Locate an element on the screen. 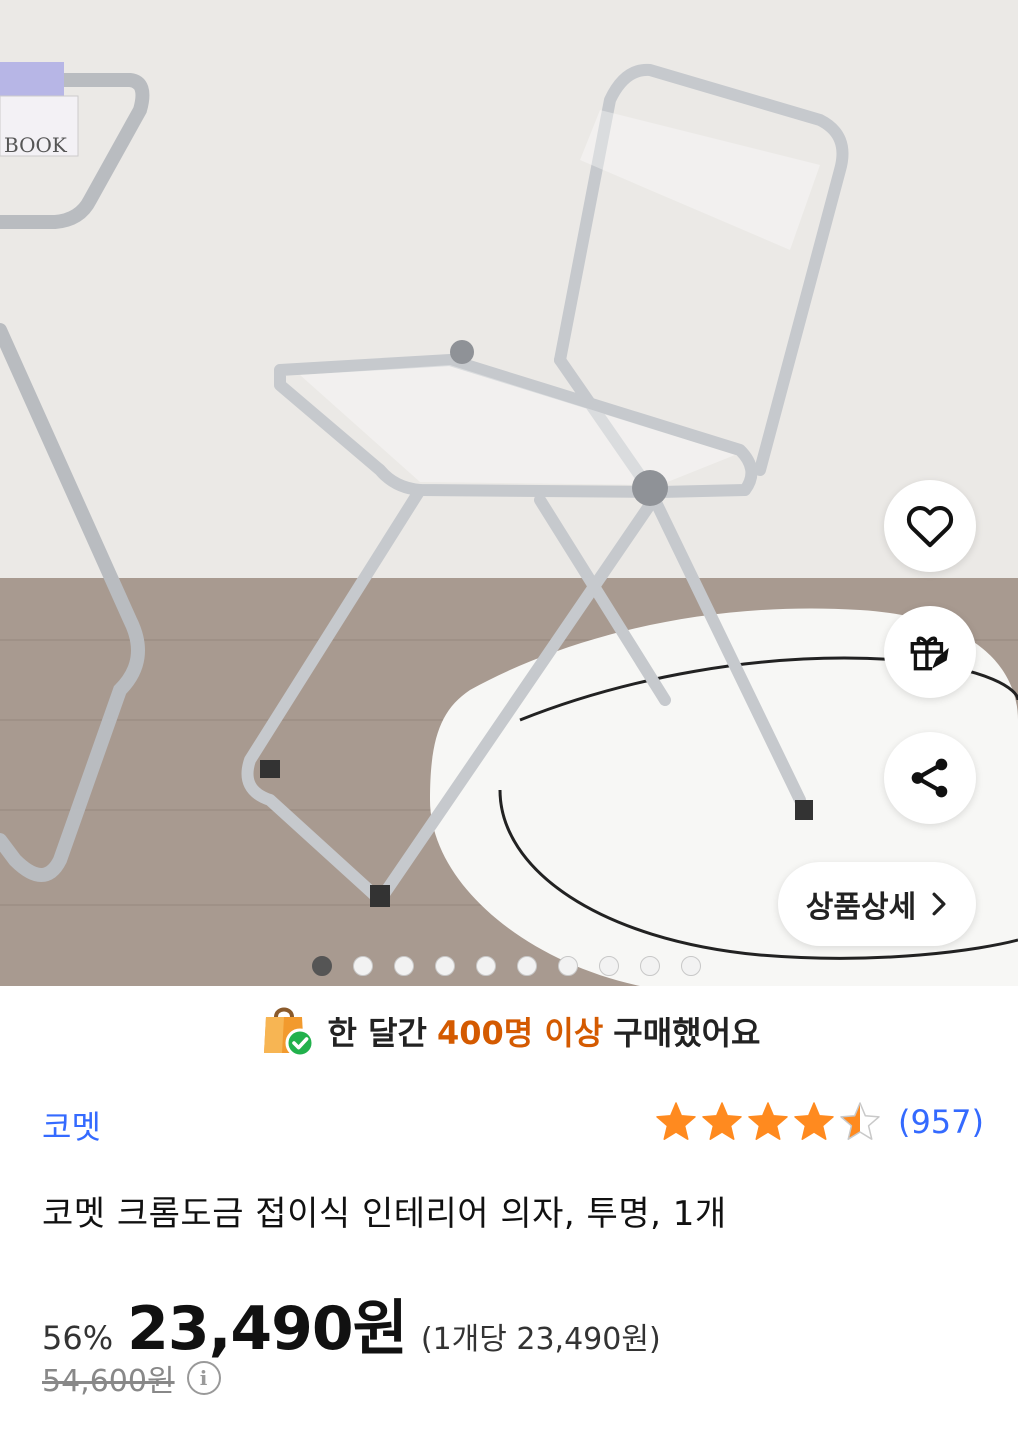  gift-rocket-icon is located at coordinates (929, 653).